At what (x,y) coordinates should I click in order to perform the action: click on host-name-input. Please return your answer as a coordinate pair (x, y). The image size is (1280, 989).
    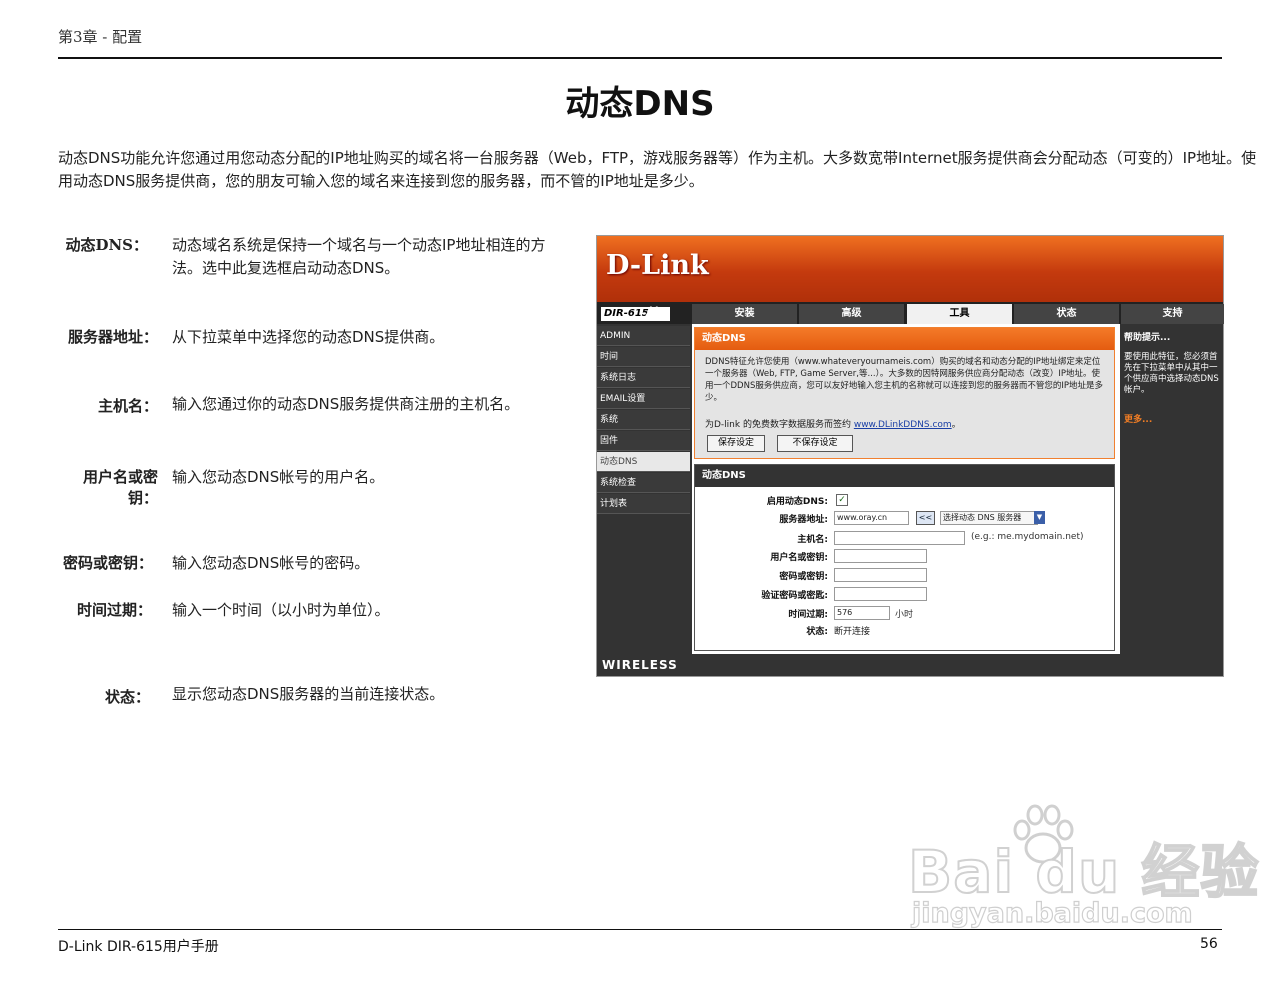
    Looking at the image, I should click on (899, 538).